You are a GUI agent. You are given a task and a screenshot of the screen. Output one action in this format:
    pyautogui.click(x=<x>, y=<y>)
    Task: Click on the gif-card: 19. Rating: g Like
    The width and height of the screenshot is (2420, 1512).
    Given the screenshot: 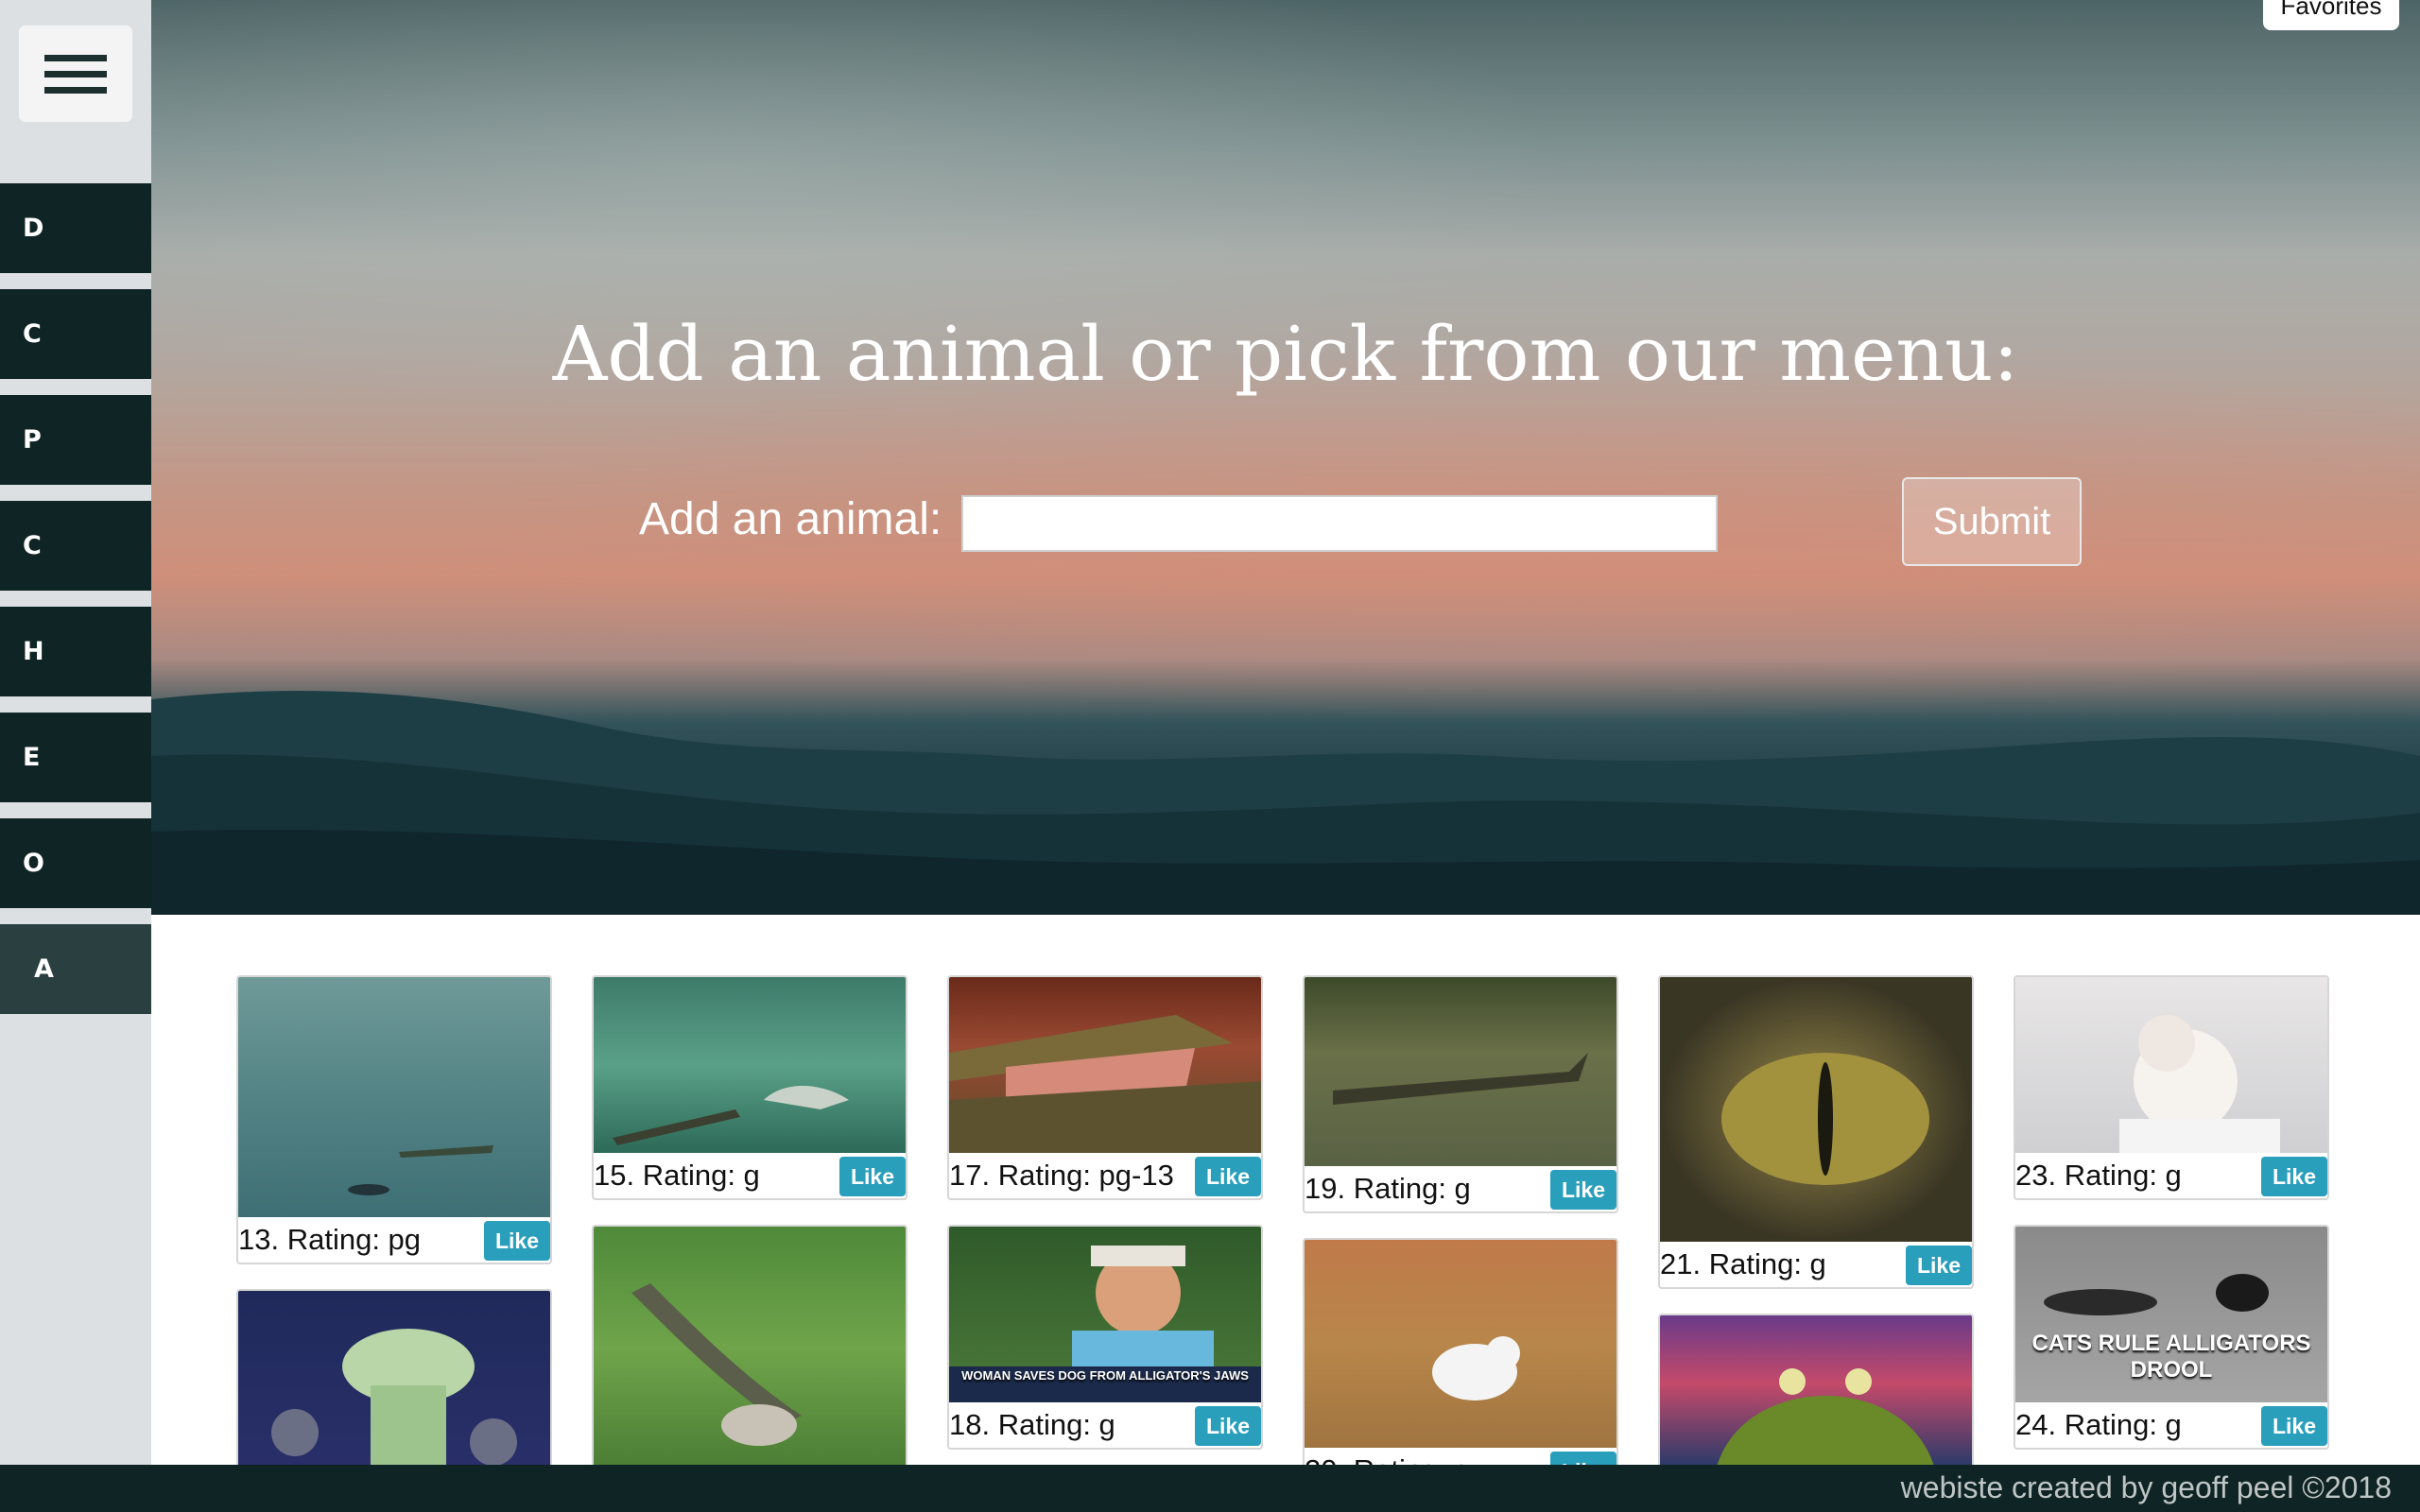 What is the action you would take?
    pyautogui.click(x=1460, y=1094)
    